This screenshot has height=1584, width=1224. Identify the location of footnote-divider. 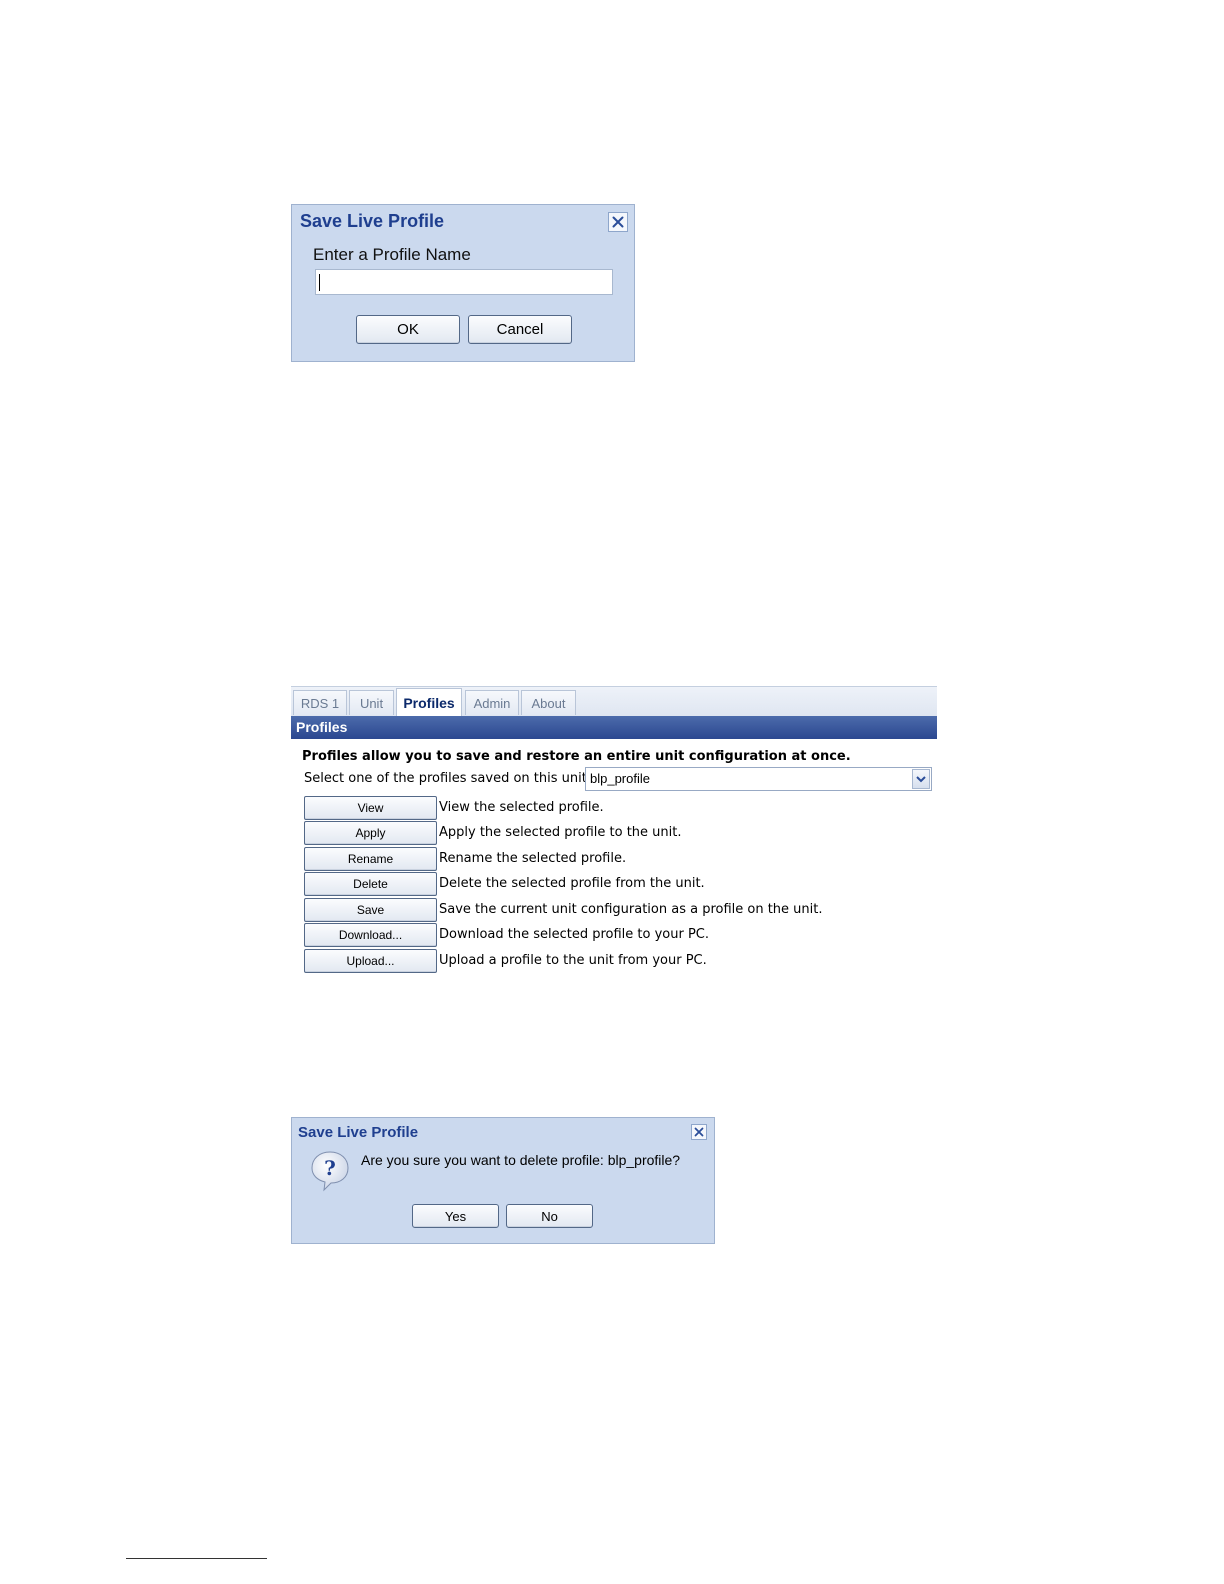
(196, 1558).